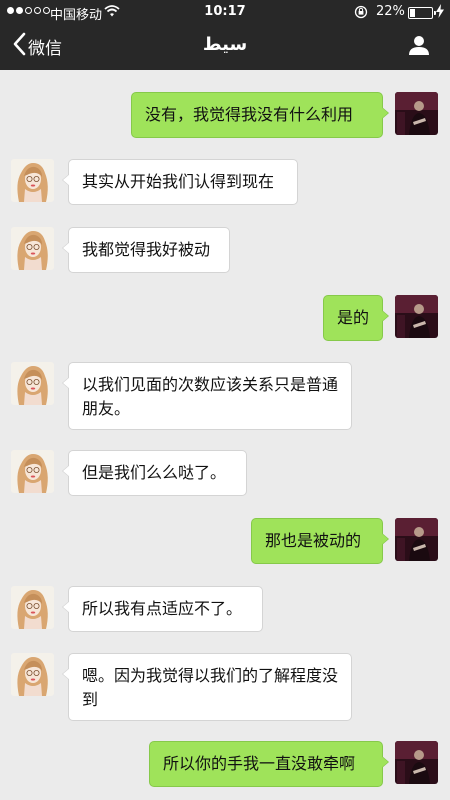 This screenshot has height=800, width=450. What do you see at coordinates (356, 318) in the screenshot?
I see `outgoing-message-bubble: 是的` at bounding box center [356, 318].